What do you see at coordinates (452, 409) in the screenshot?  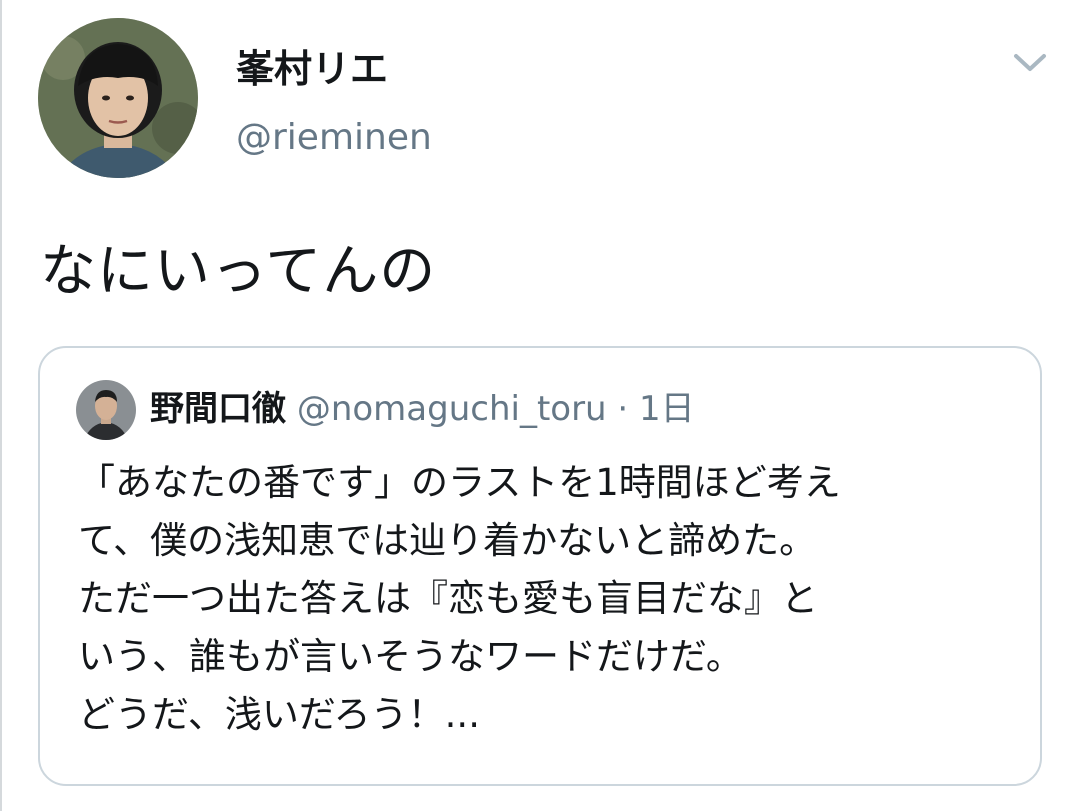 I see `quoted-author-handle: @nomaguchi_toru` at bounding box center [452, 409].